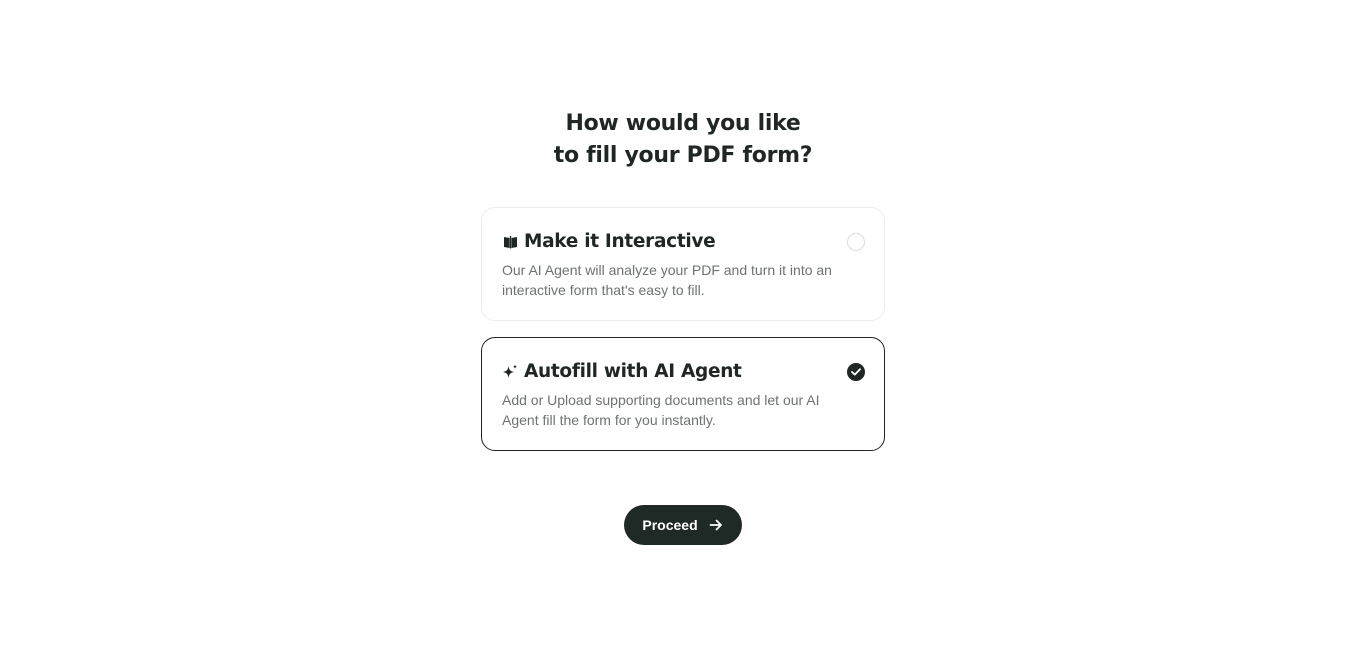 The width and height of the screenshot is (1366, 653). Describe the element at coordinates (683, 155) in the screenshot. I see `page-title-line-2: to fill your PDF form?` at that location.